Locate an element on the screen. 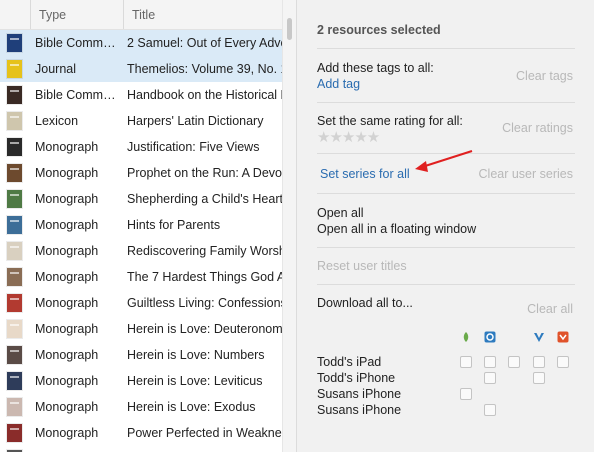 Image resolution: width=594 pixels, height=452 pixels. set-series-link: Set series for all is located at coordinates (365, 174).